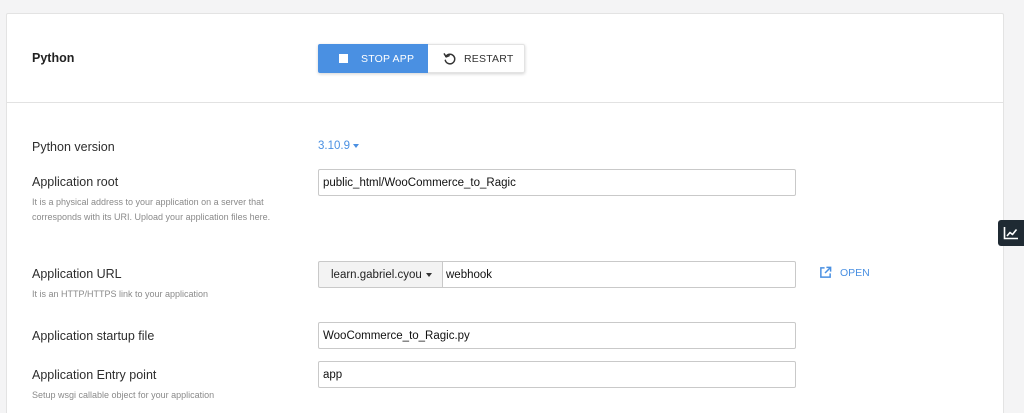 The image size is (1024, 413). I want to click on open-url-link: OPEN, so click(844, 272).